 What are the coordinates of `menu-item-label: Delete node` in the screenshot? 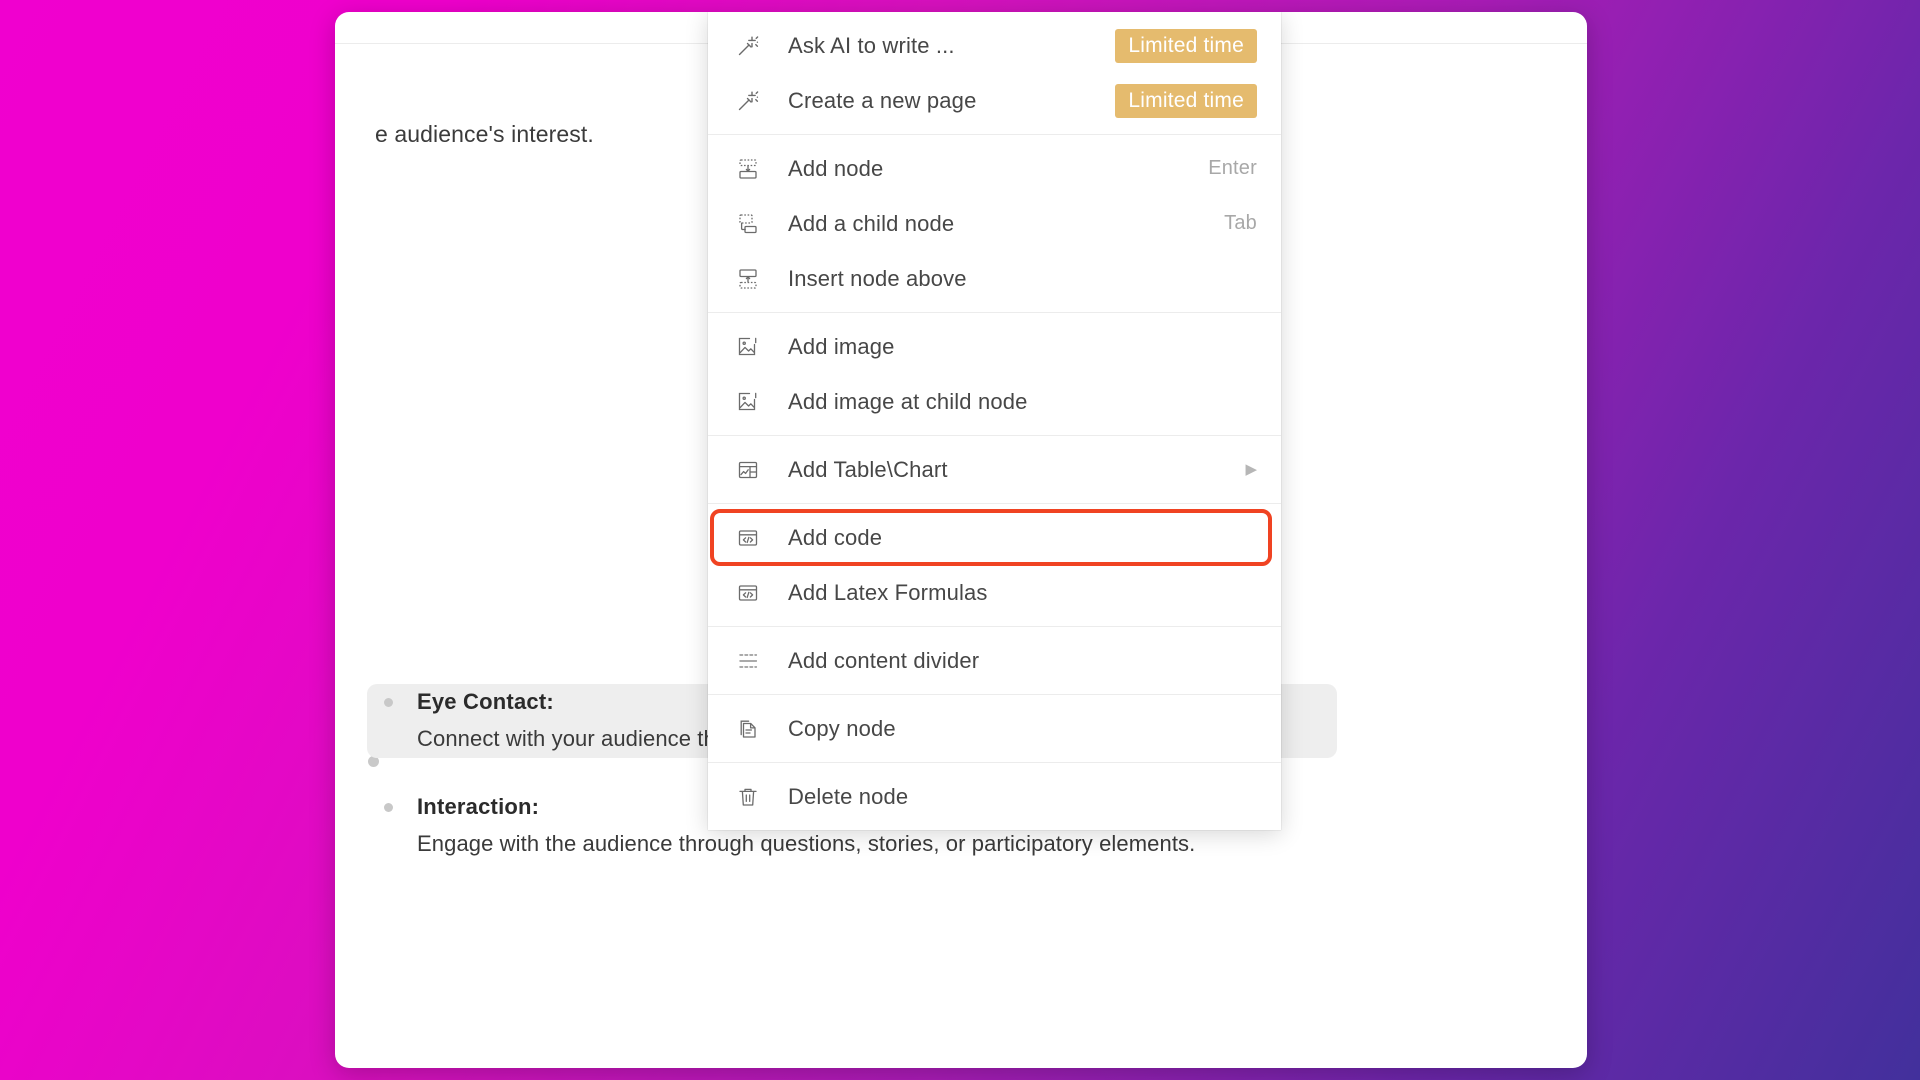 It's located at (848, 796).